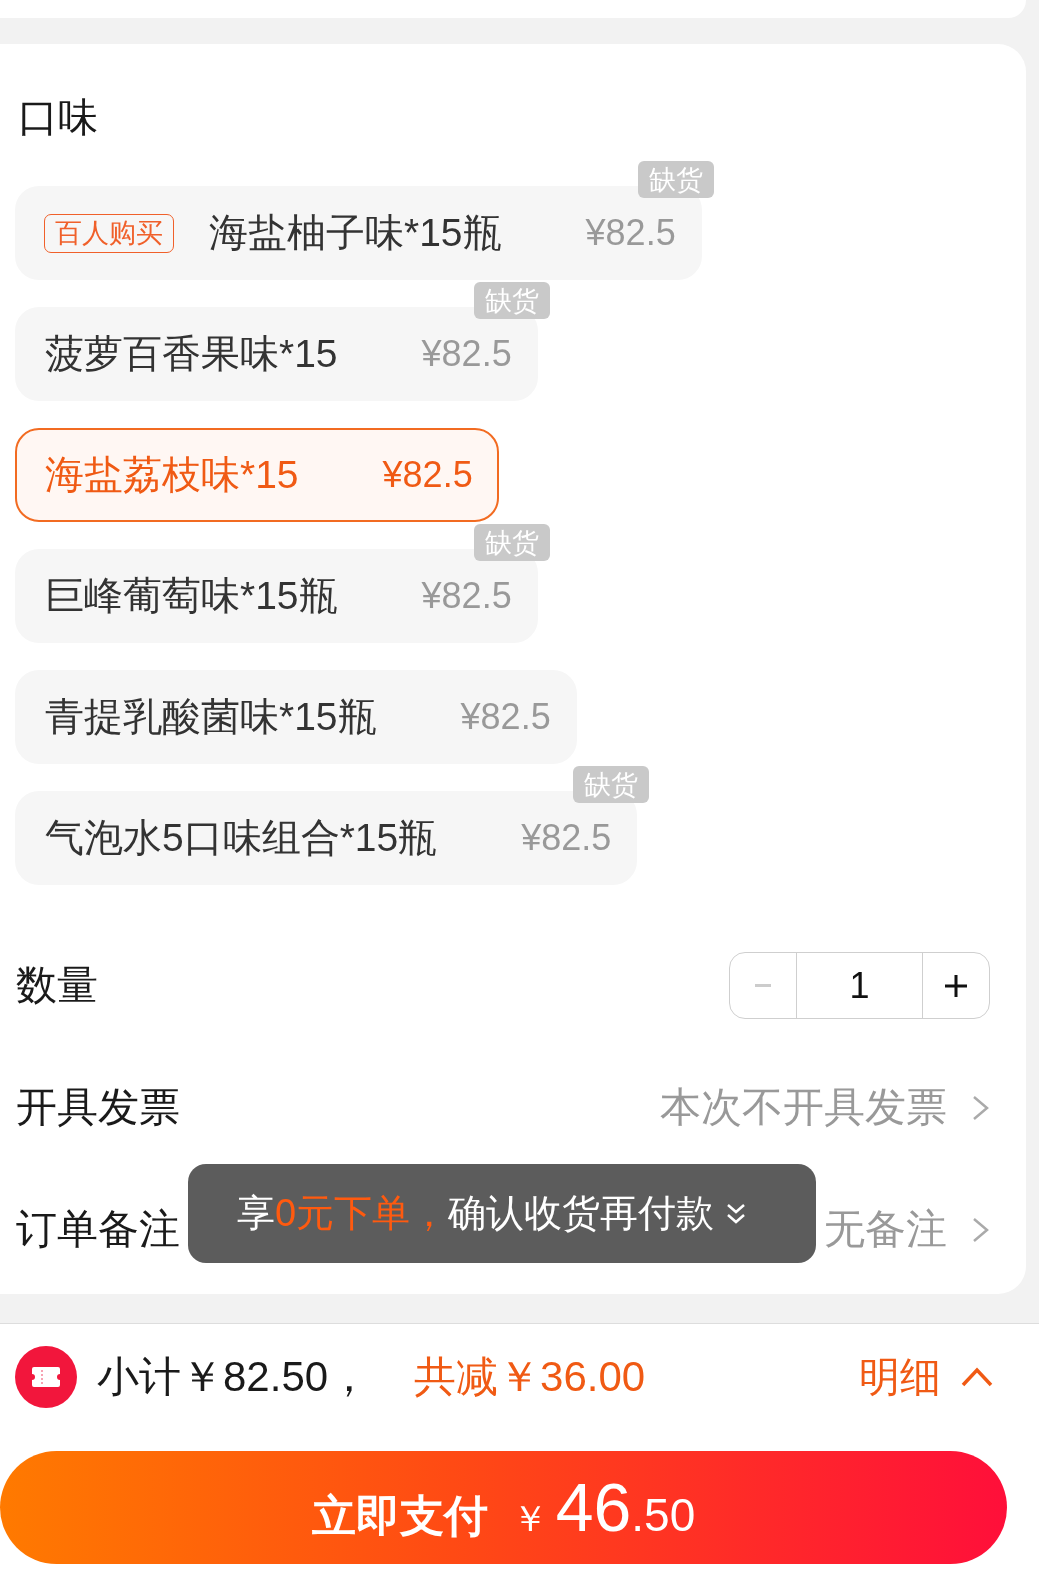 The image size is (1039, 1582). Describe the element at coordinates (296, 717) in the screenshot. I see `flavor-option: 青提乳酸菌味*15瓶 ¥82.5` at that location.